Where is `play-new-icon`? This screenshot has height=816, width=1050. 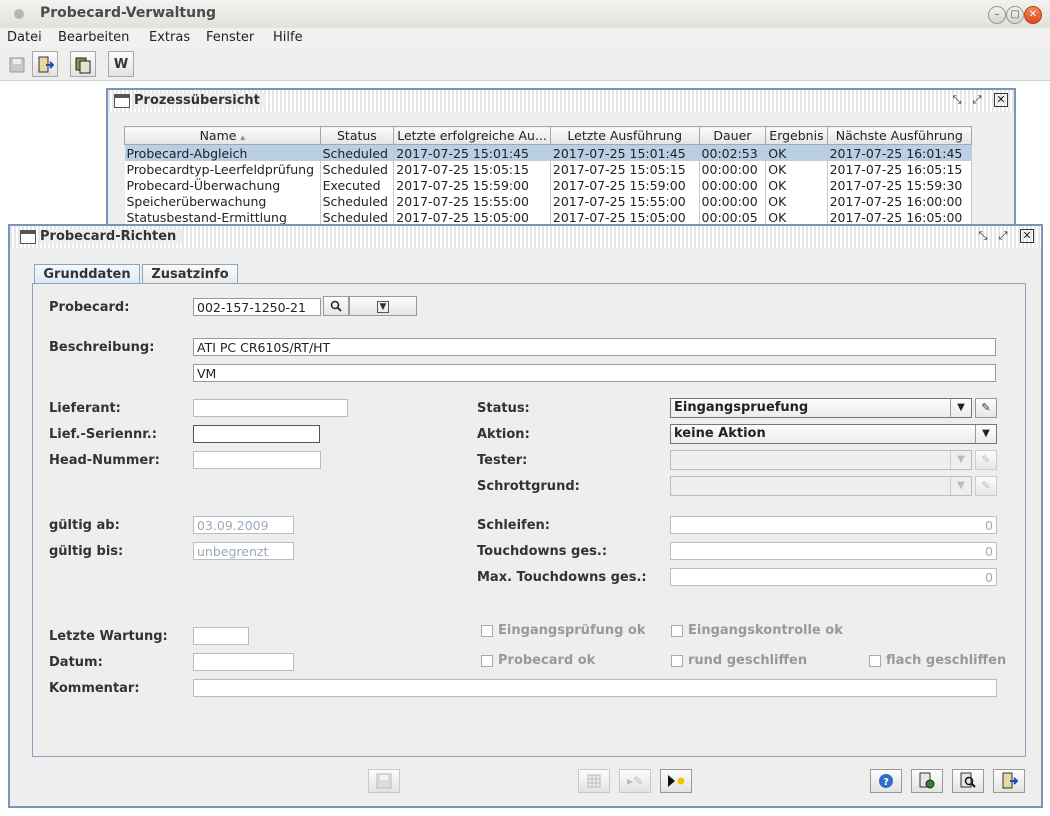 play-new-icon is located at coordinates (676, 781).